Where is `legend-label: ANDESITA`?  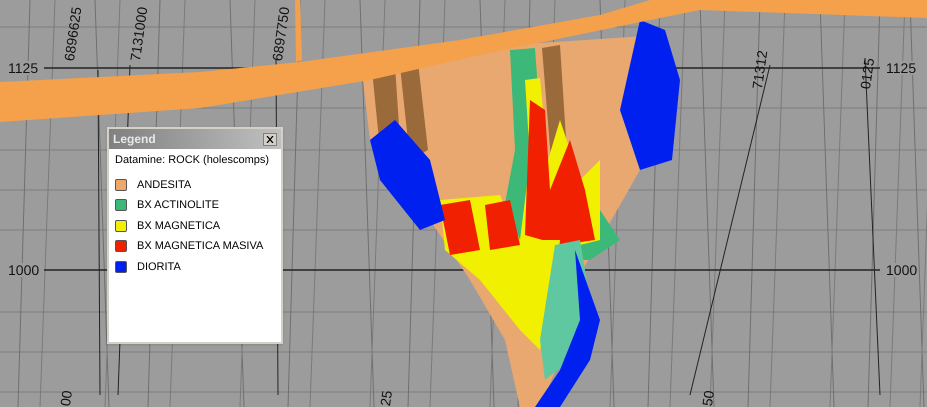 legend-label: ANDESITA is located at coordinates (164, 185).